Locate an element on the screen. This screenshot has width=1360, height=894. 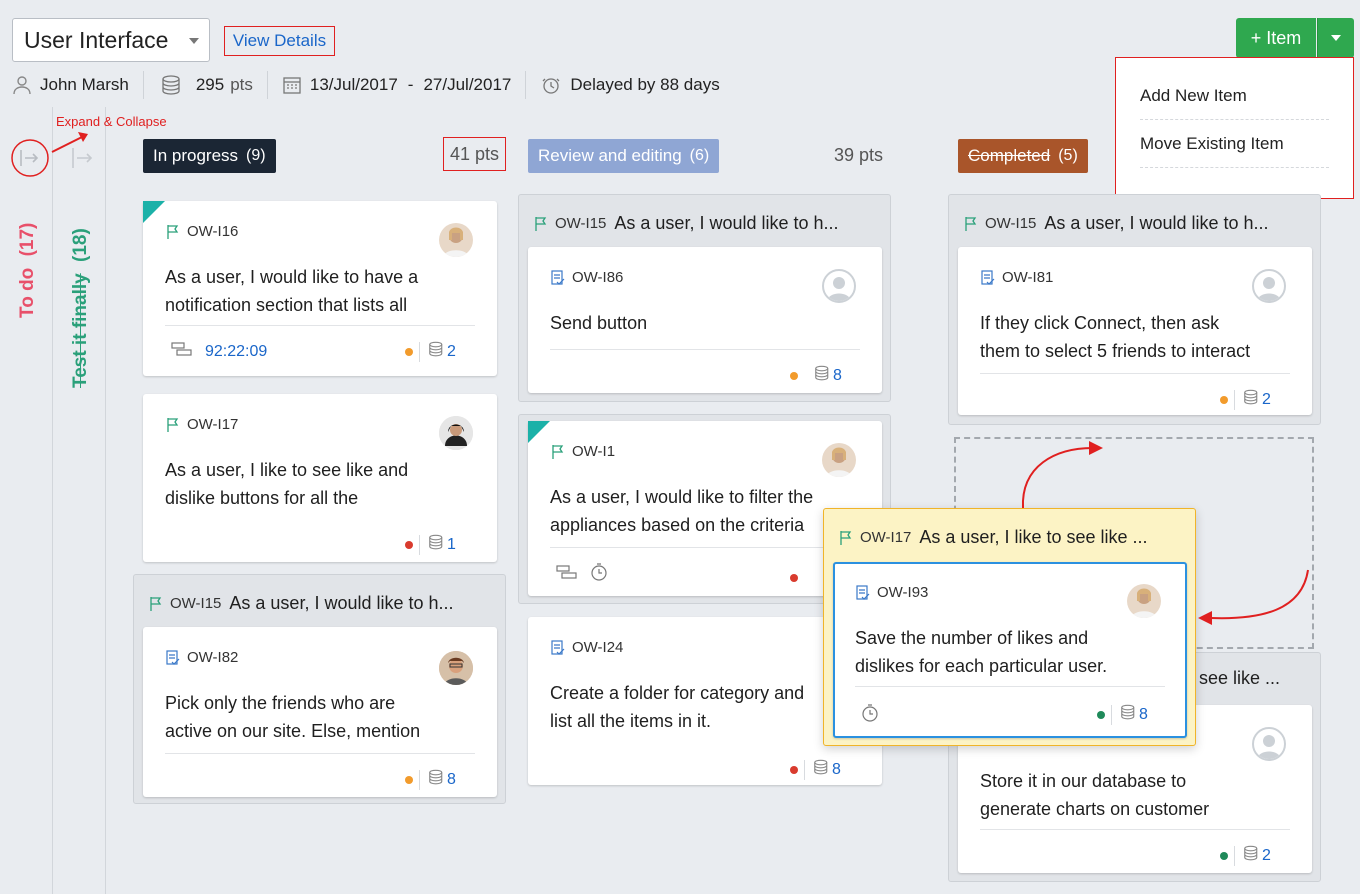
collapse-corner-icon is located at coordinates (539, 432).